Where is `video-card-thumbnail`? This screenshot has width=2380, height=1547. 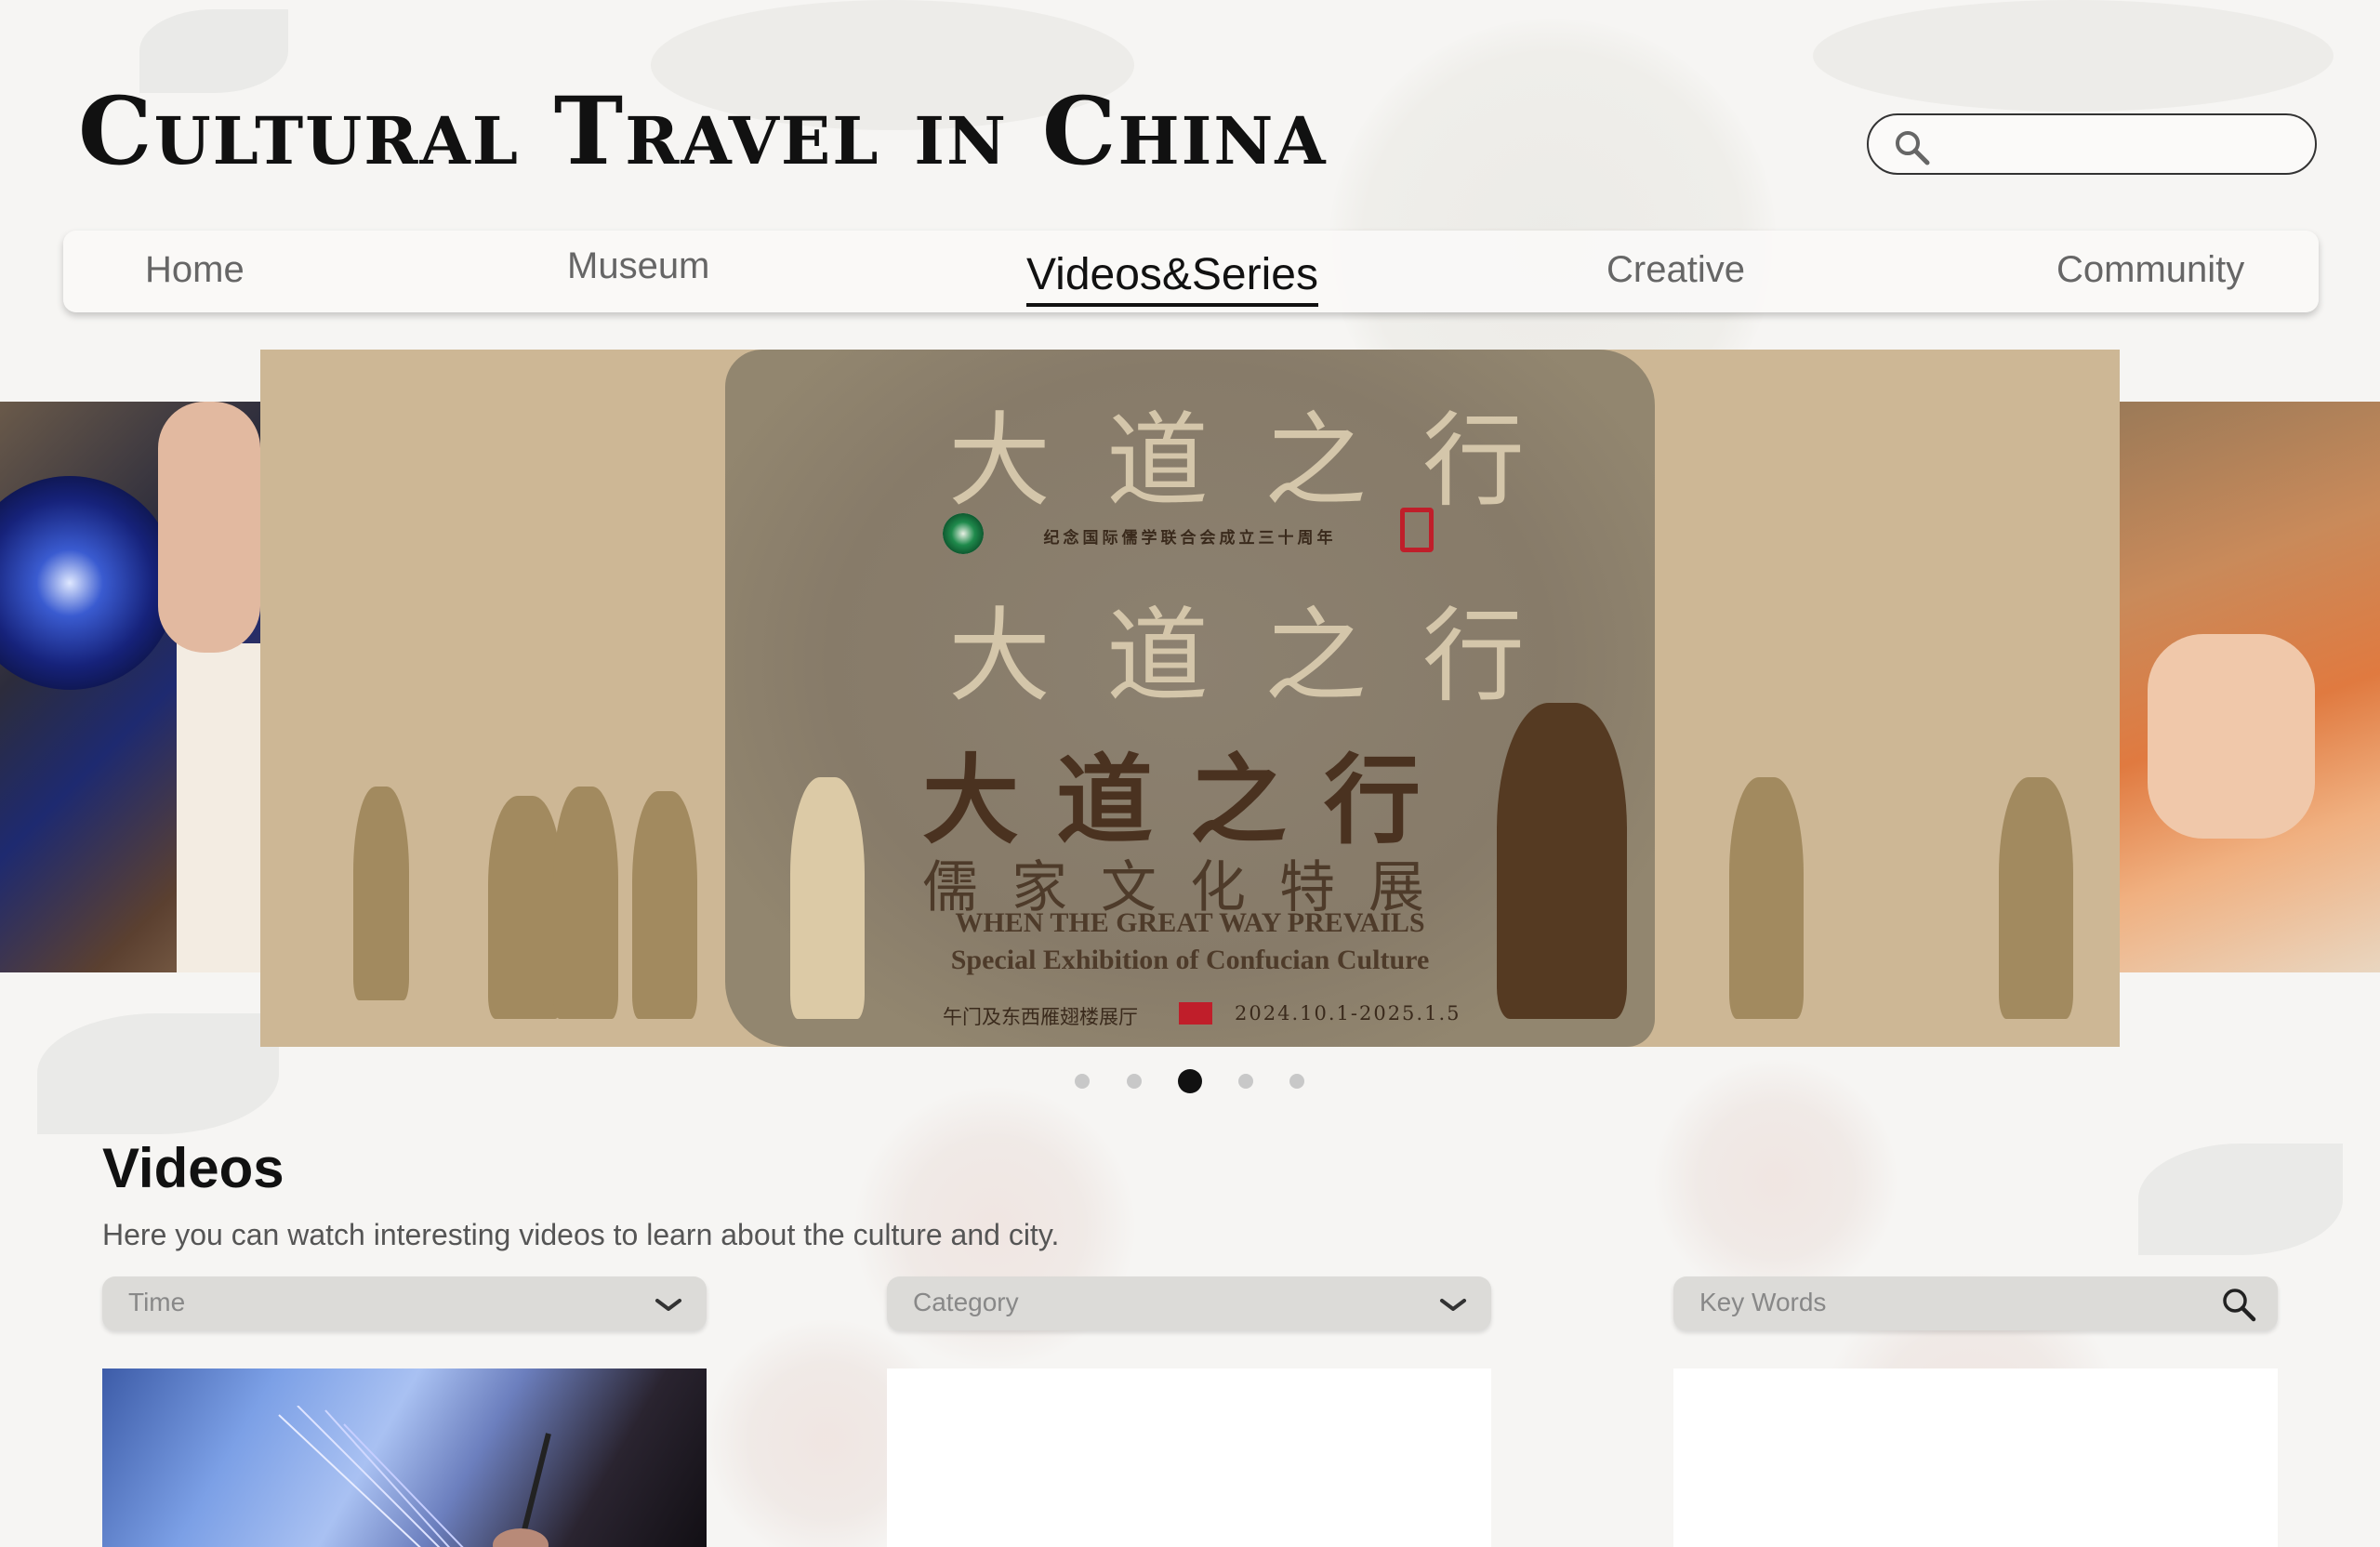
video-card-thumbnail is located at coordinates (404, 1457).